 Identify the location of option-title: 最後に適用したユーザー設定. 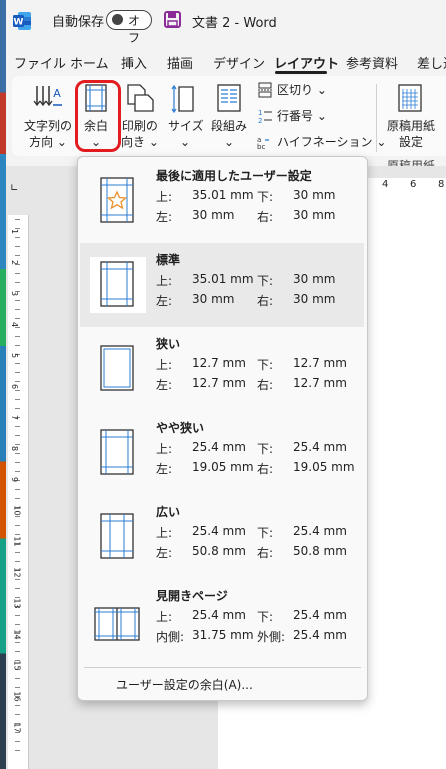
(234, 176).